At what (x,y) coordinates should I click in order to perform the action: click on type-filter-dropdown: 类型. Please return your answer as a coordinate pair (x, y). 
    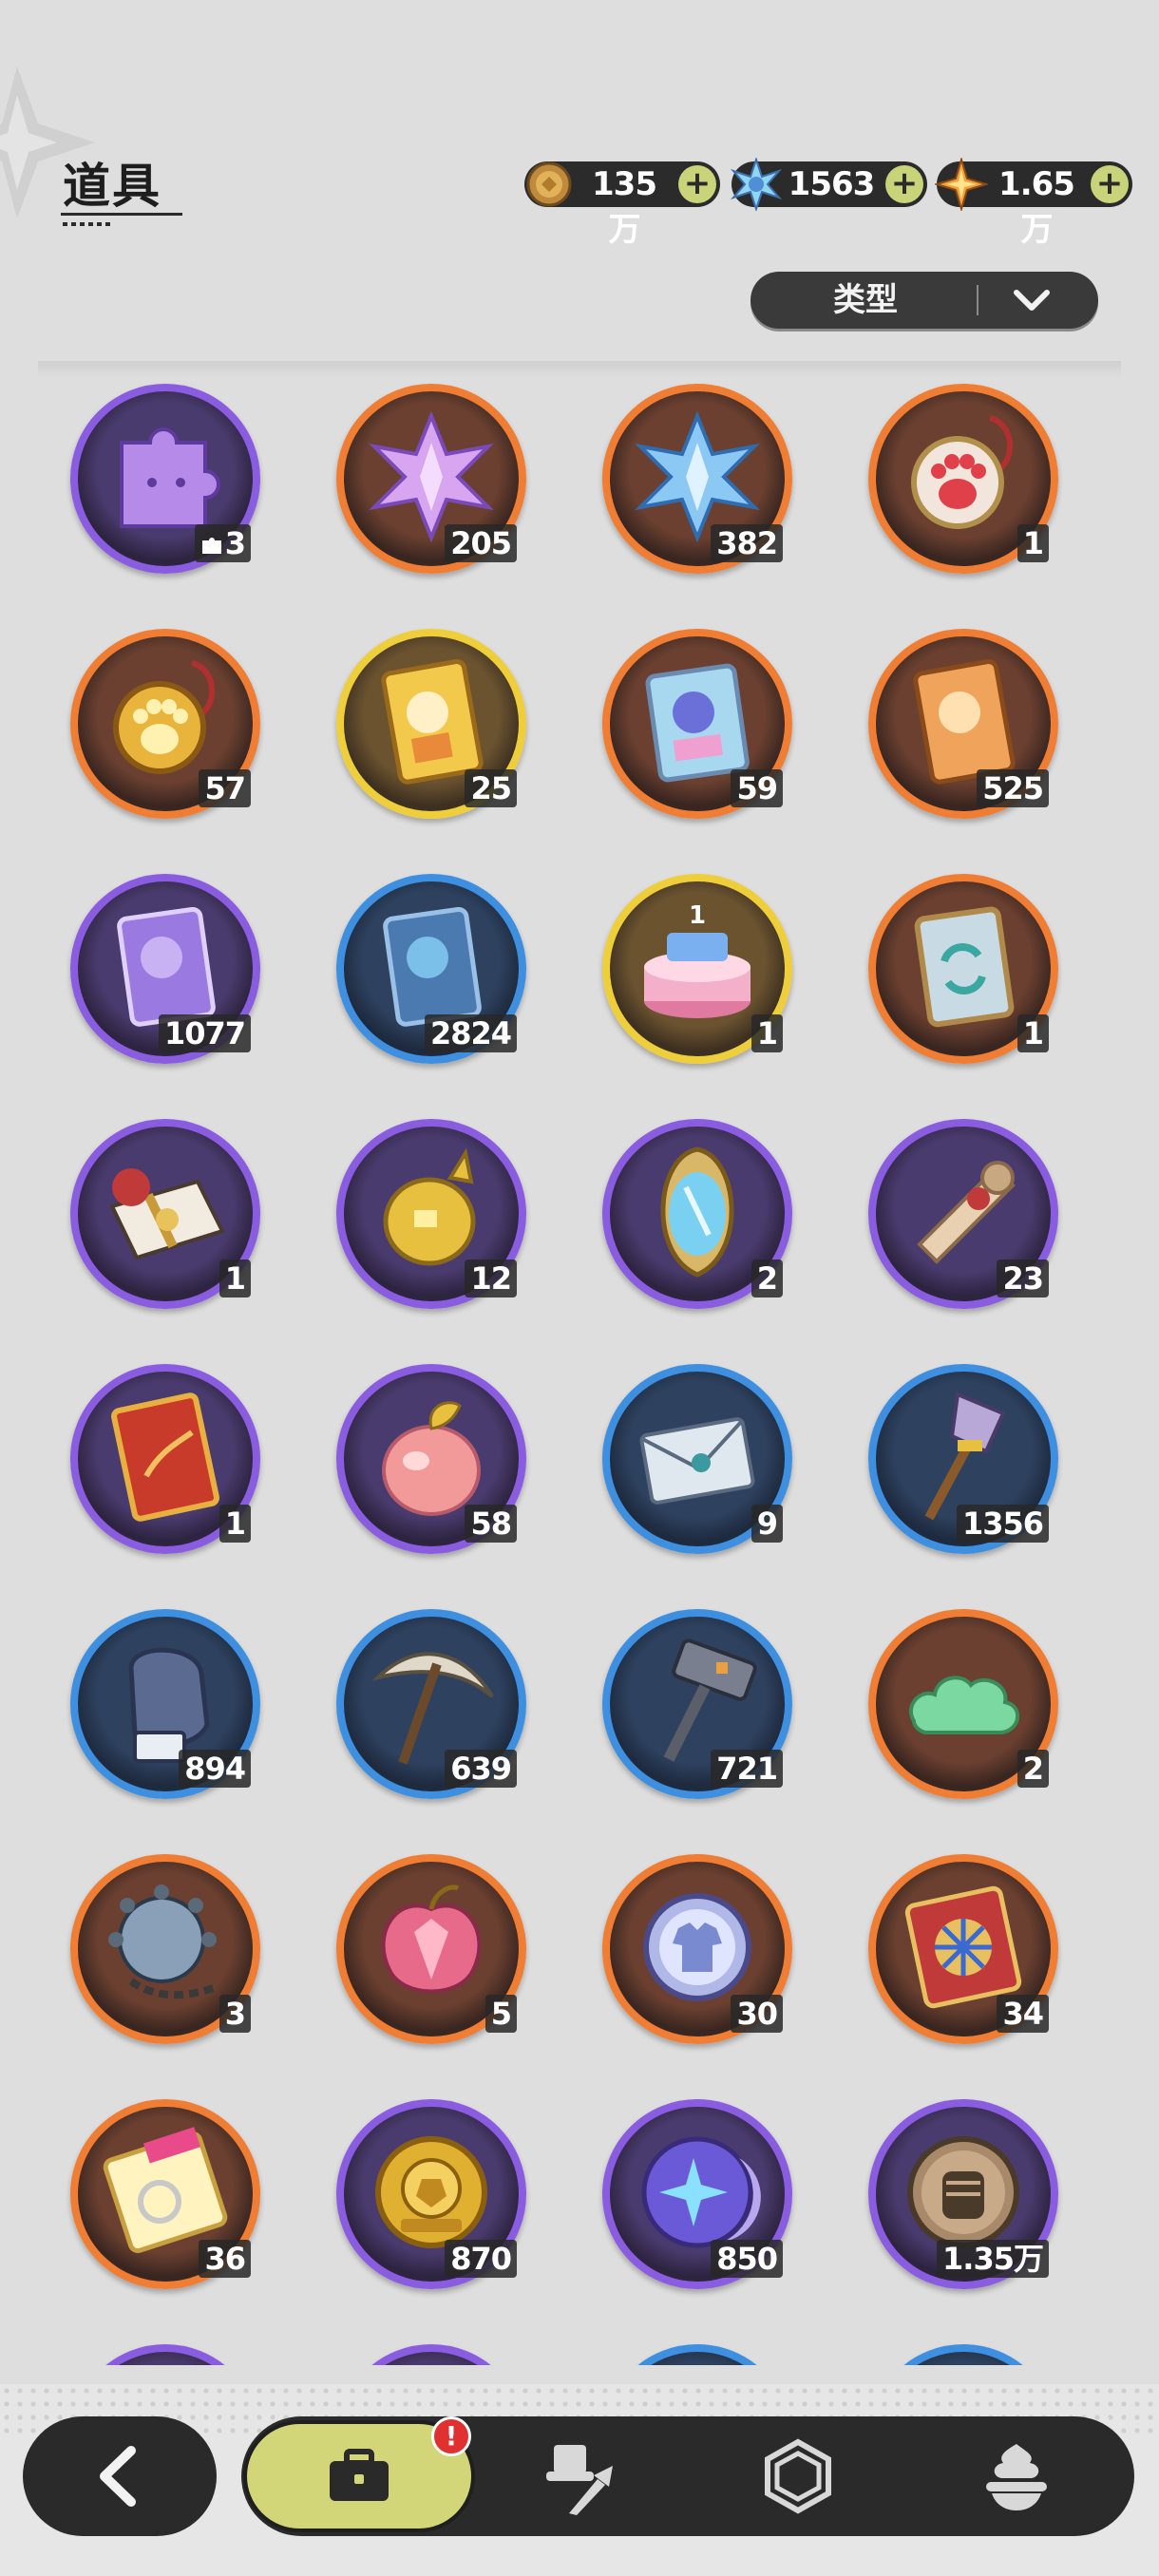
    Looking at the image, I should click on (924, 300).